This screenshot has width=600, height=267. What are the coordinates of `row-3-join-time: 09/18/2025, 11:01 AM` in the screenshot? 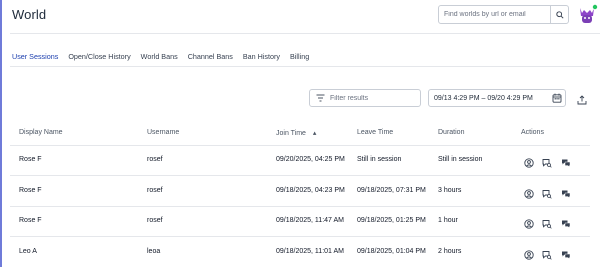 It's located at (310, 251).